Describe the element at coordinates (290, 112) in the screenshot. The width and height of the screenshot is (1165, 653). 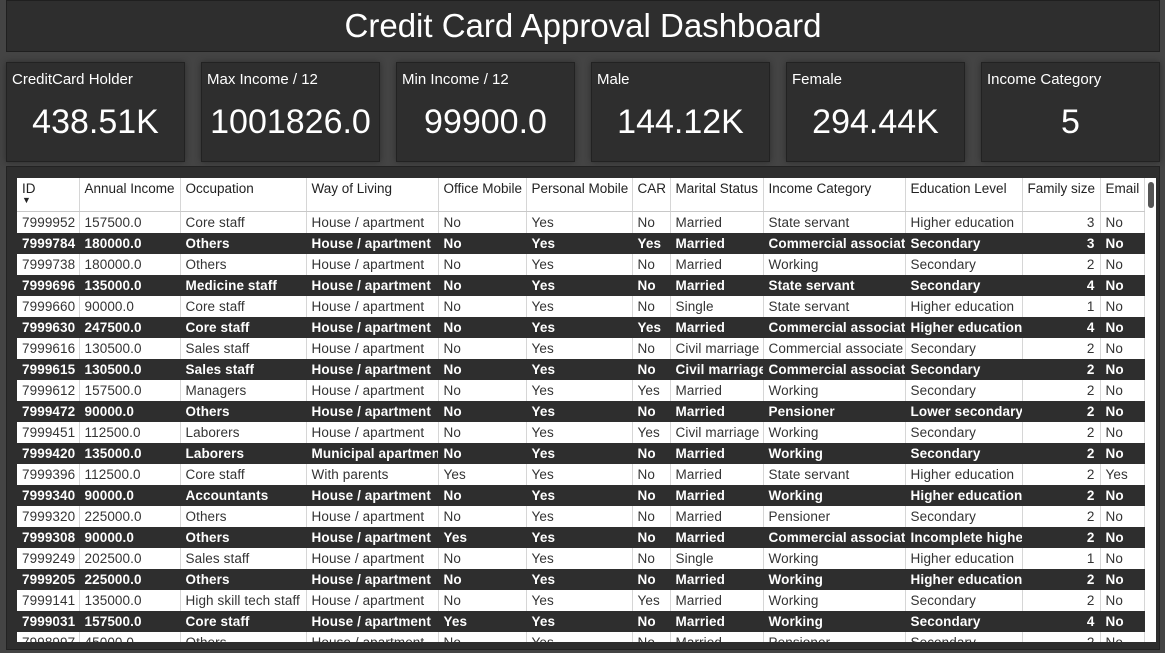
I see `kpi-card-max-income: Max Income / 12 1001826.0` at that location.